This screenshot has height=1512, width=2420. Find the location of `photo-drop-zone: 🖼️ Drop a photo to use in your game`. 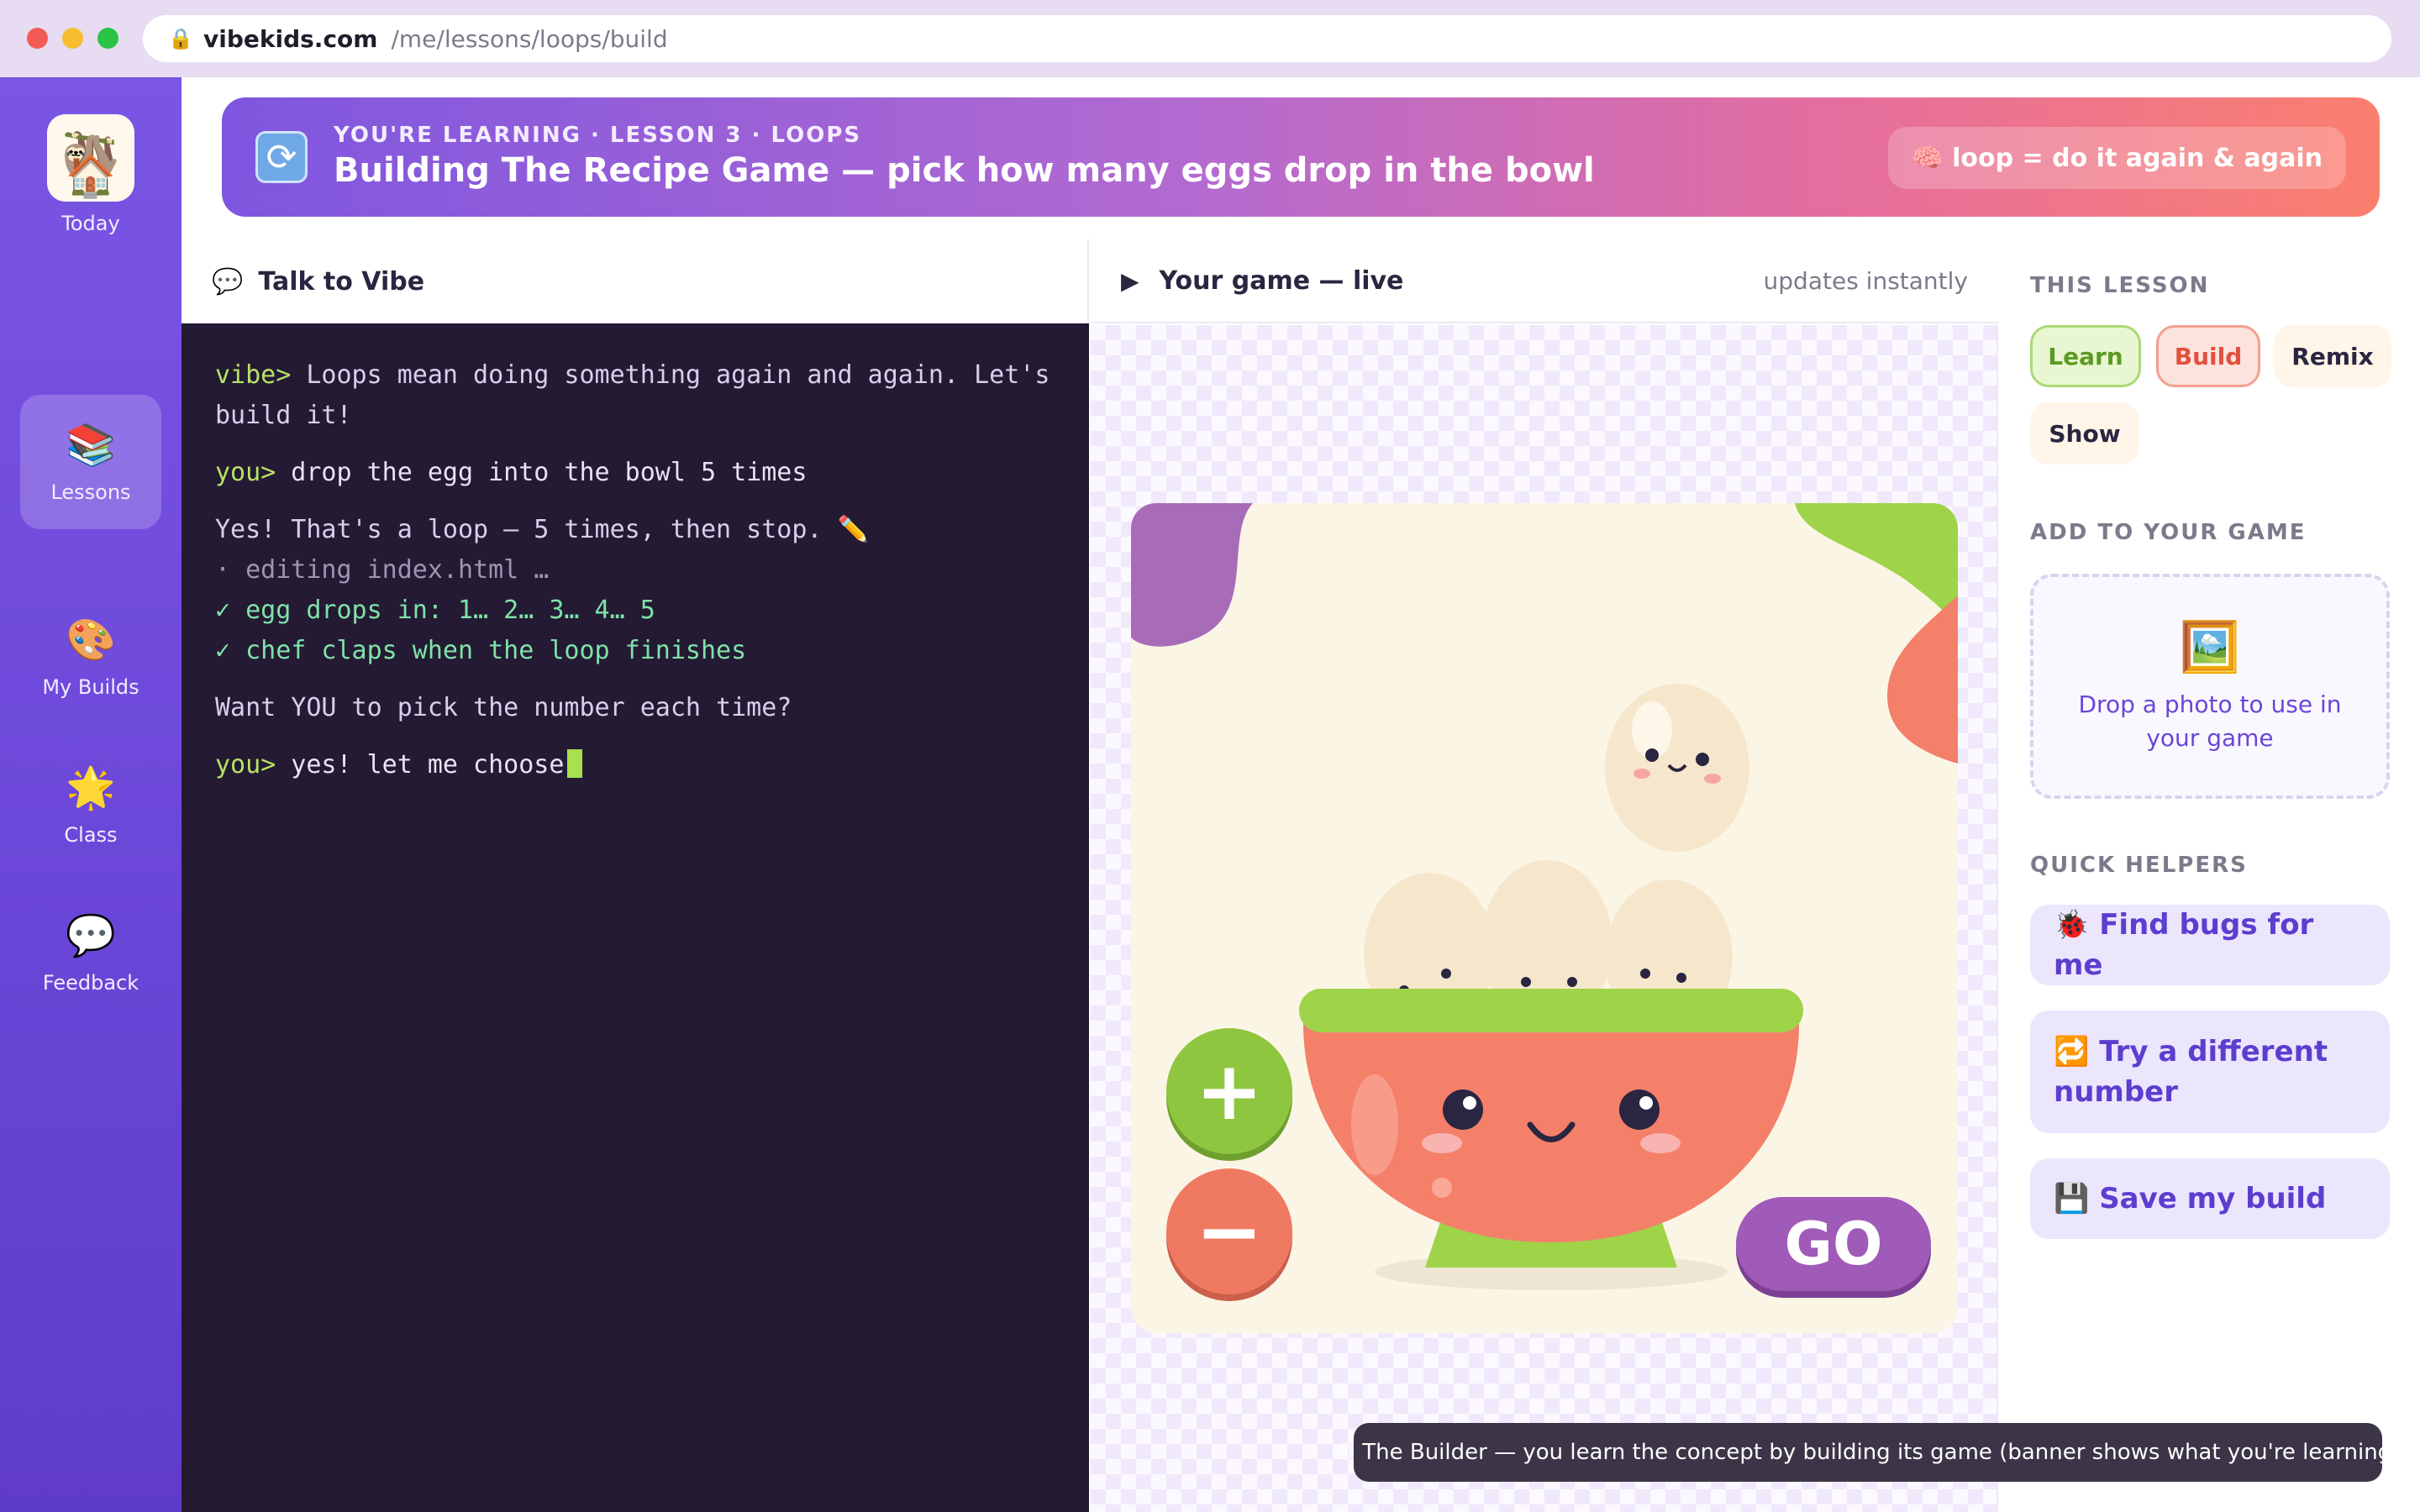

photo-drop-zone: 🖼️ Drop a photo to use in your game is located at coordinates (2210, 686).